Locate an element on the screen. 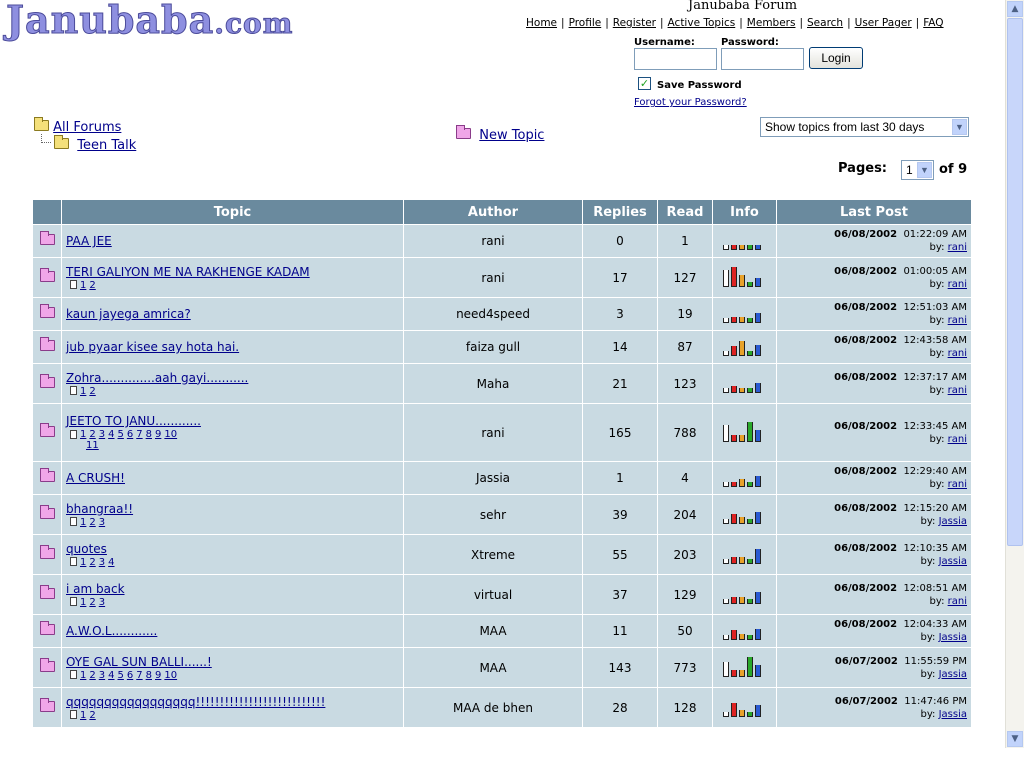  page-select: 1 ▼ is located at coordinates (917, 170).